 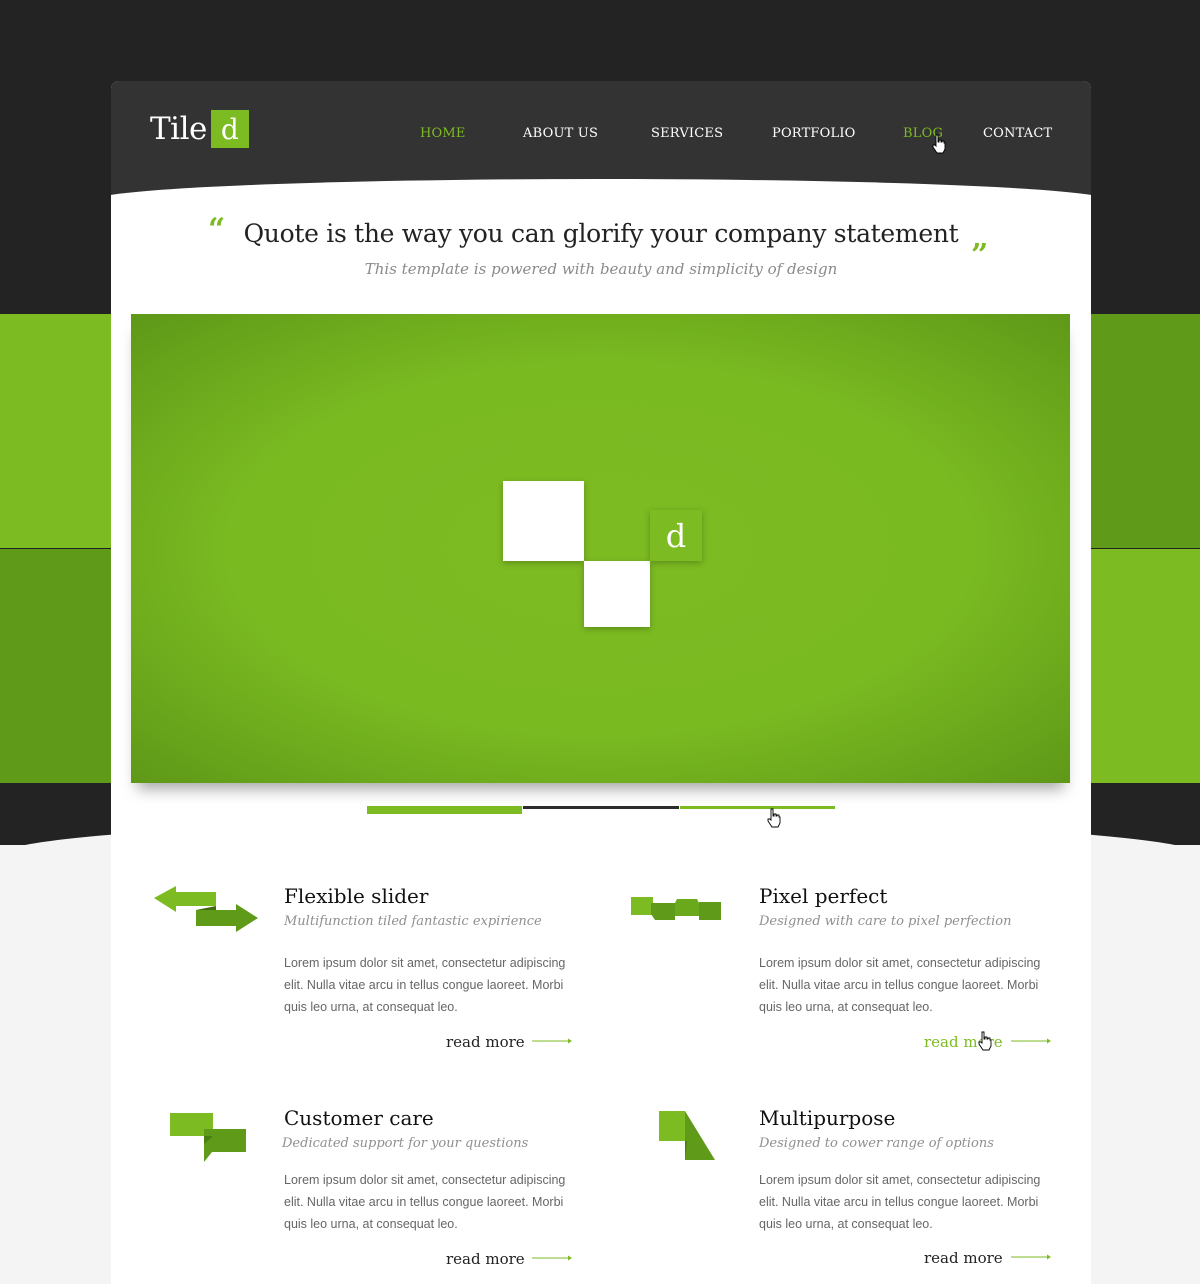 I want to click on arrows-icon, so click(x=206, y=909).